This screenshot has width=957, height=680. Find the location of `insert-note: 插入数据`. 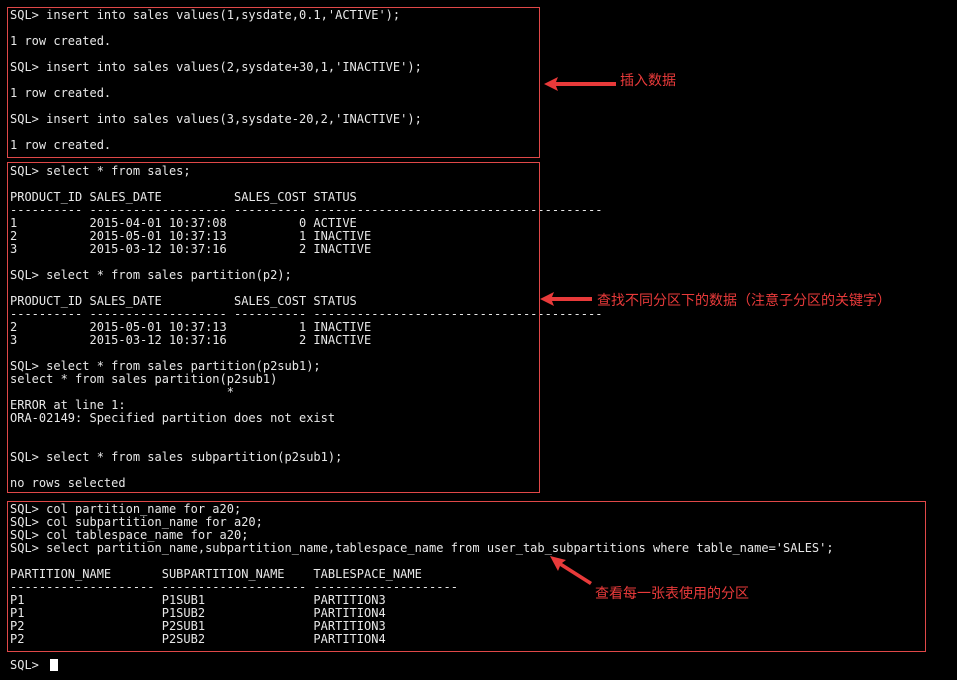

insert-note: 插入数据 is located at coordinates (648, 81).